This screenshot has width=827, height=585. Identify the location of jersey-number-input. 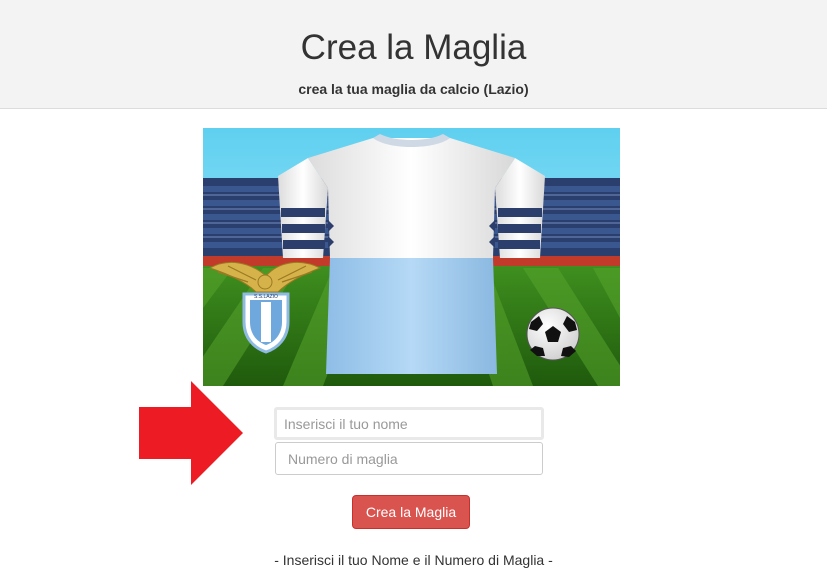
(409, 458).